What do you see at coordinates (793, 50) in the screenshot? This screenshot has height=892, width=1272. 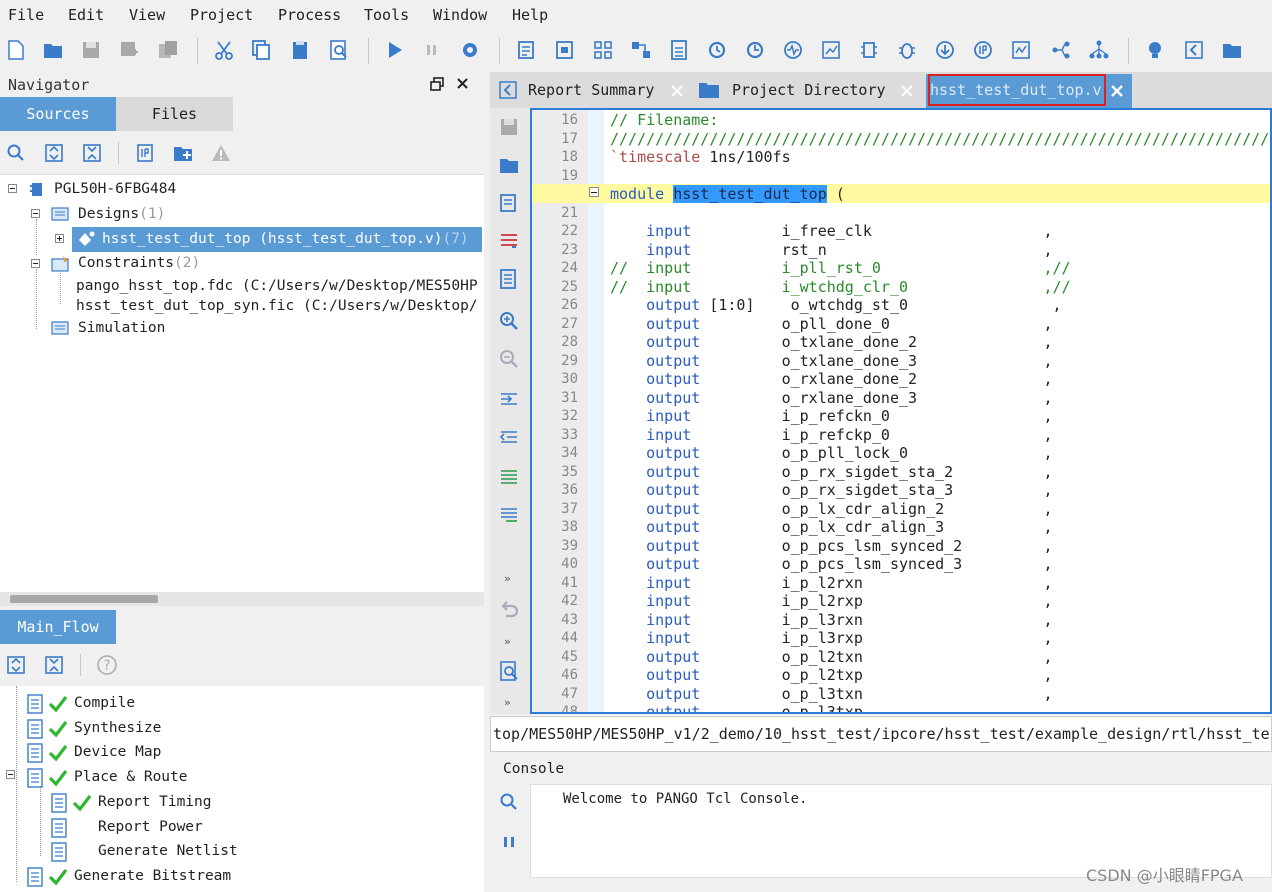 I see `waveform-icon` at bounding box center [793, 50].